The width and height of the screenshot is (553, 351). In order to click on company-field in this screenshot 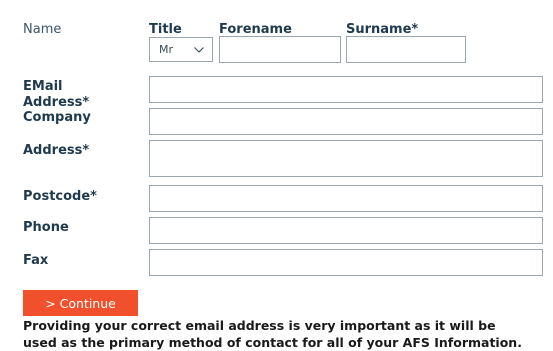, I will do `click(346, 121)`.